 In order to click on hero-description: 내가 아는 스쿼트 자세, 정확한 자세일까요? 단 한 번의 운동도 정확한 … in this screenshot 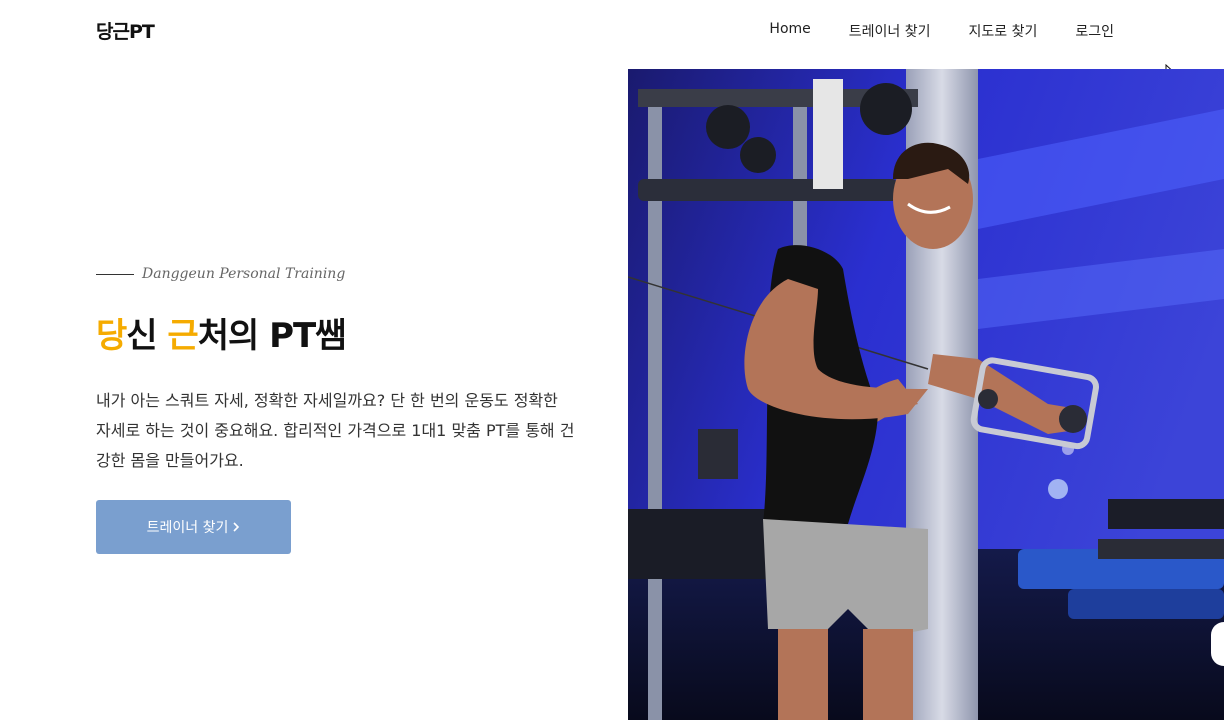, I will do `click(335, 430)`.